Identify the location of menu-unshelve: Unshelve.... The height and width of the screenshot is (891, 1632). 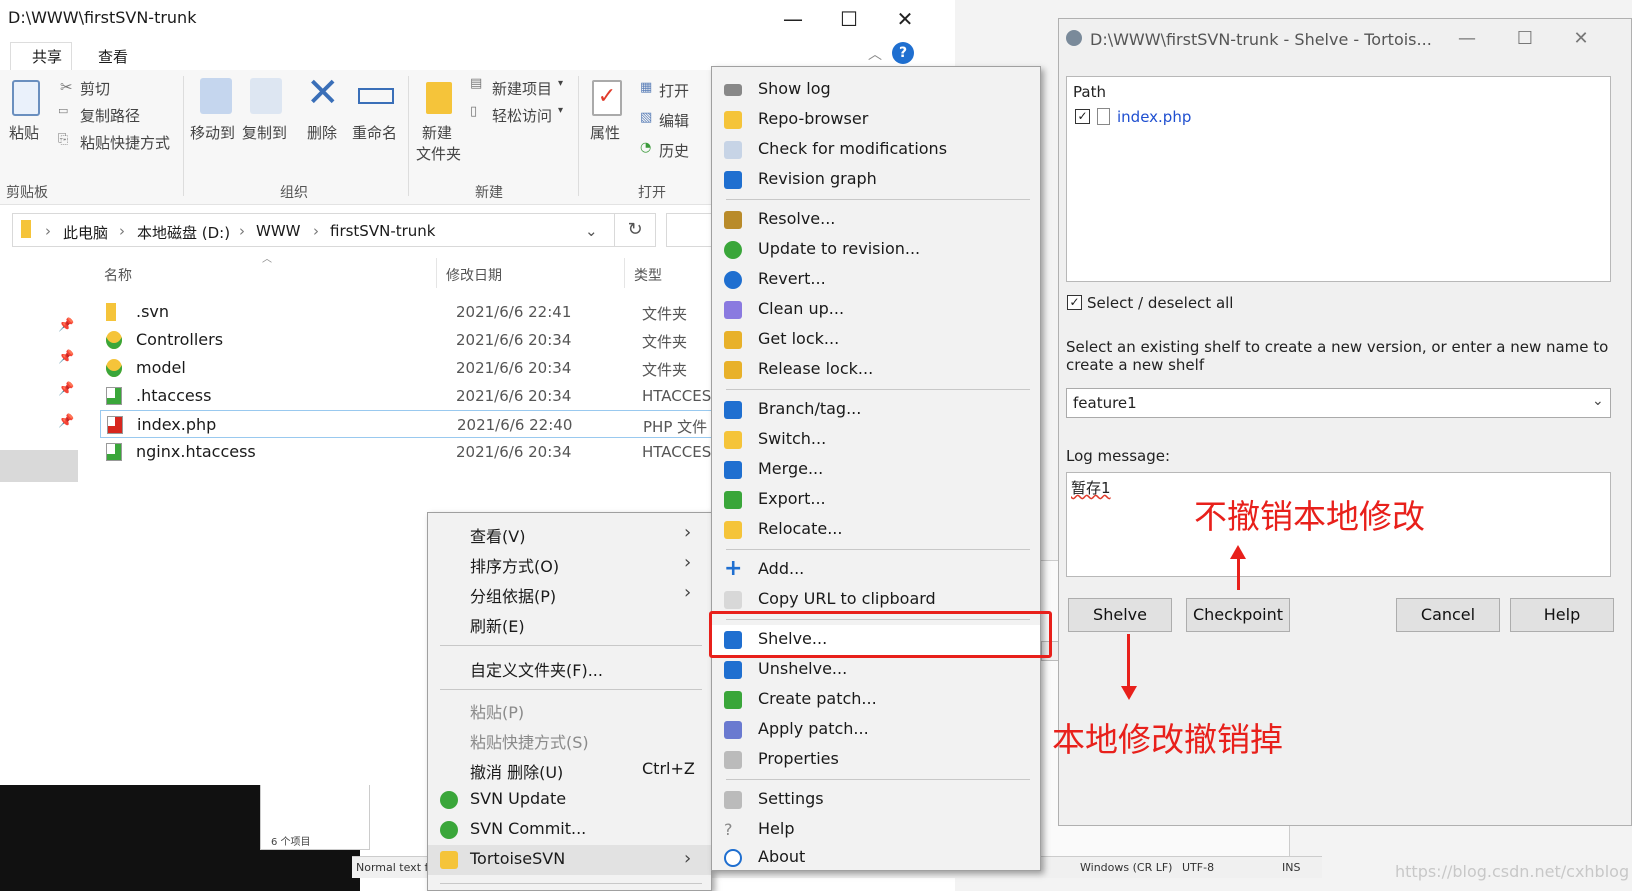
(876, 670).